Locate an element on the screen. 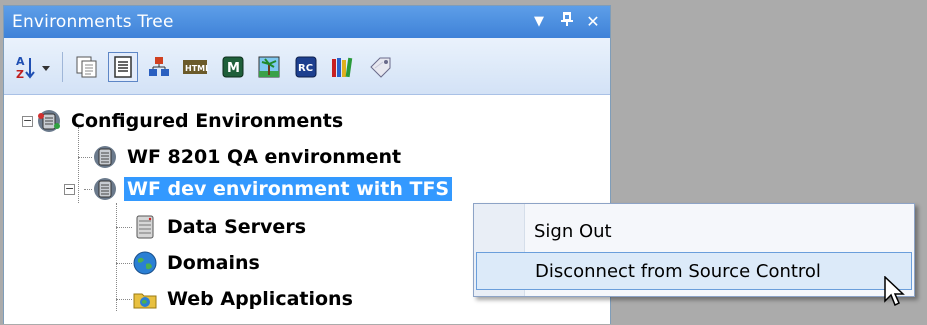 This screenshot has width=927, height=325. tag-icon is located at coordinates (381, 67).